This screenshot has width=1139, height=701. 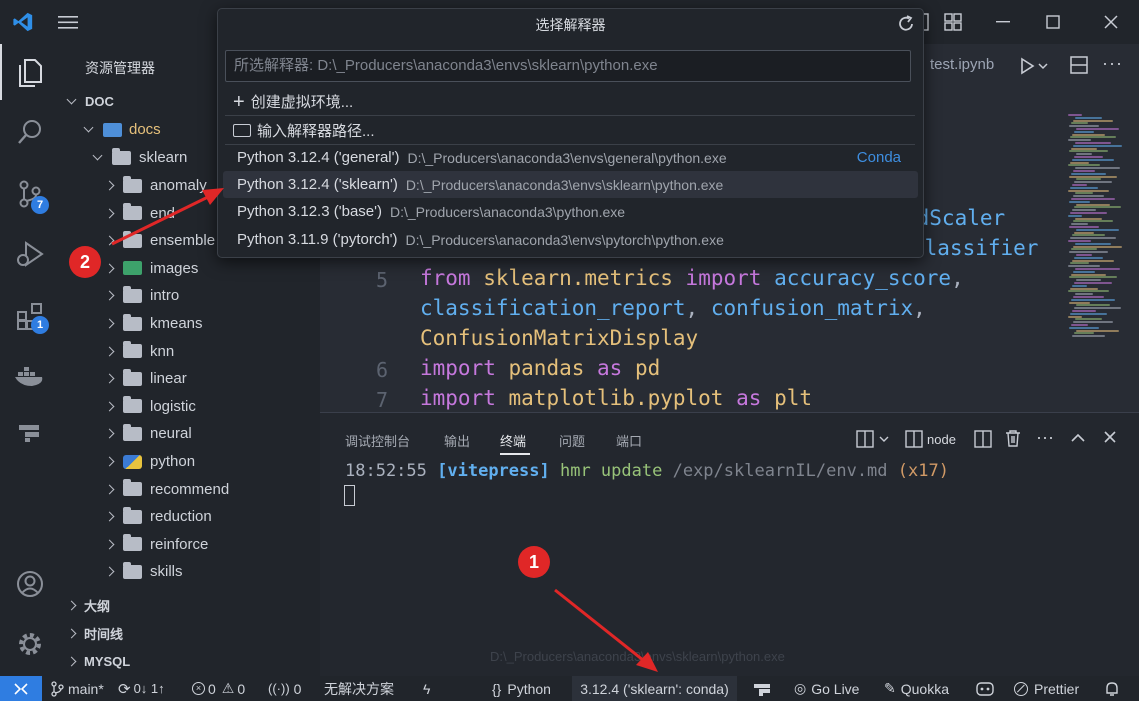 What do you see at coordinates (377, 440) in the screenshot?
I see `tab-debug-console: 调试控制台` at bounding box center [377, 440].